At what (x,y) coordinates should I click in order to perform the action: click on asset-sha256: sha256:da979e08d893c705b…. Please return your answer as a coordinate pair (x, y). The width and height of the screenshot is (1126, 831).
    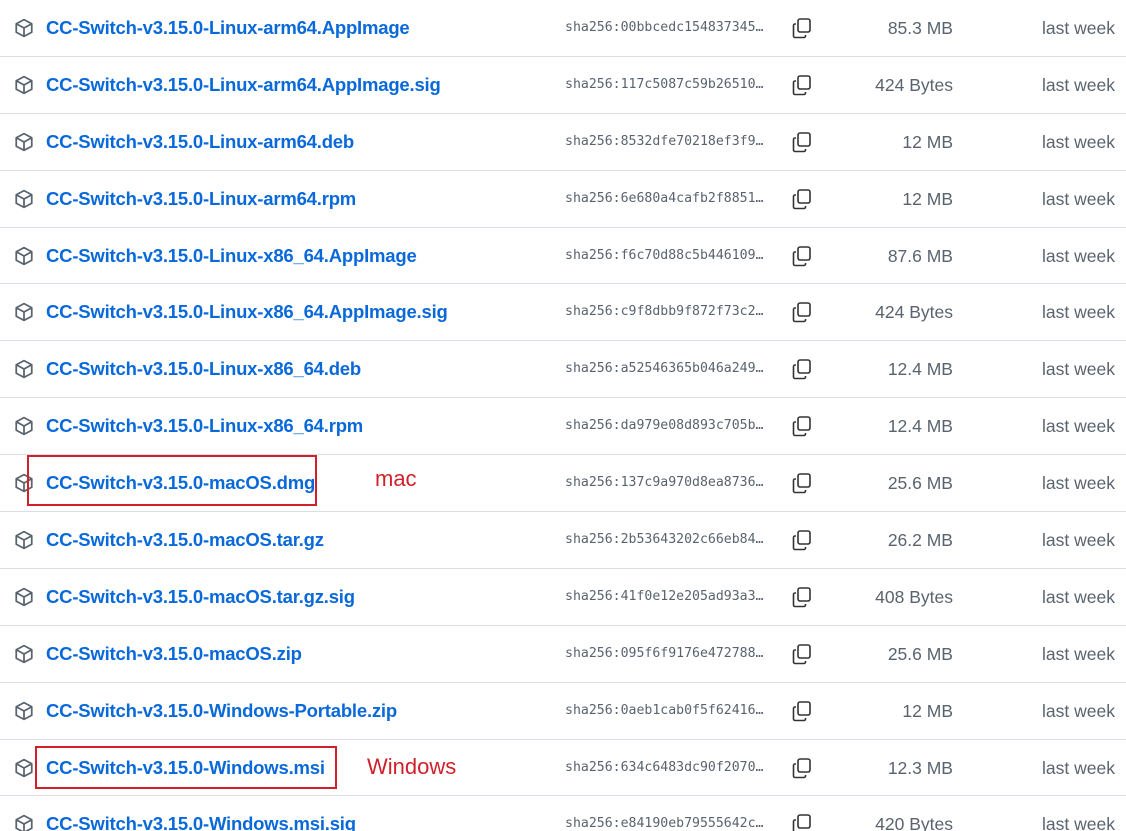
    Looking at the image, I should click on (664, 426).